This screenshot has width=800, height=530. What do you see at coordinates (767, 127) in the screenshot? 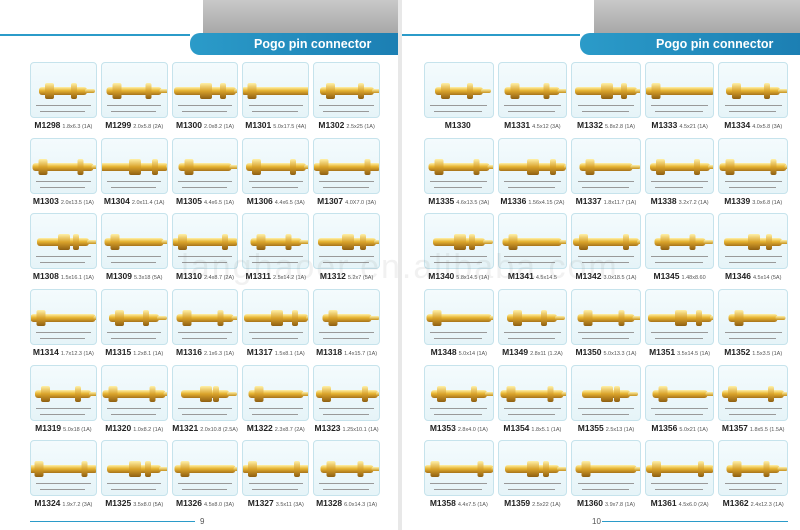
I see `product-spec: 4.0x5.8 (3A)` at bounding box center [767, 127].